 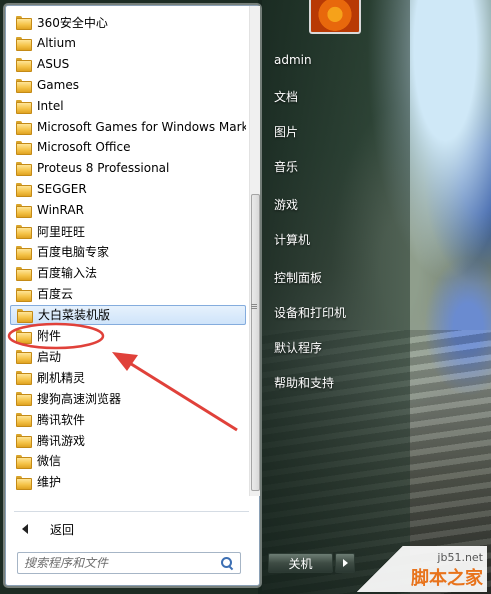 What do you see at coordinates (84, 147) in the screenshot?
I see `program-folder-label: Microsoft Office` at bounding box center [84, 147].